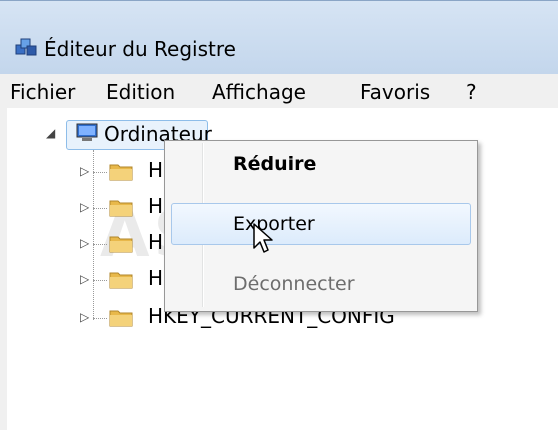  Describe the element at coordinates (395, 92) in the screenshot. I see `menu-favoris: Favoris` at that location.